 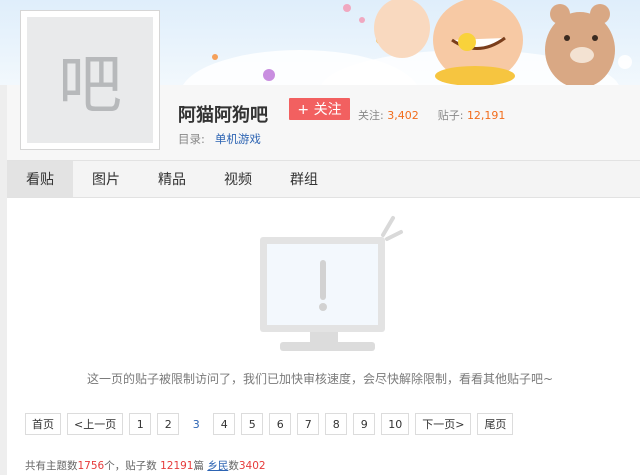 What do you see at coordinates (371, 115) in the screenshot?
I see `followers-label: 关注:` at bounding box center [371, 115].